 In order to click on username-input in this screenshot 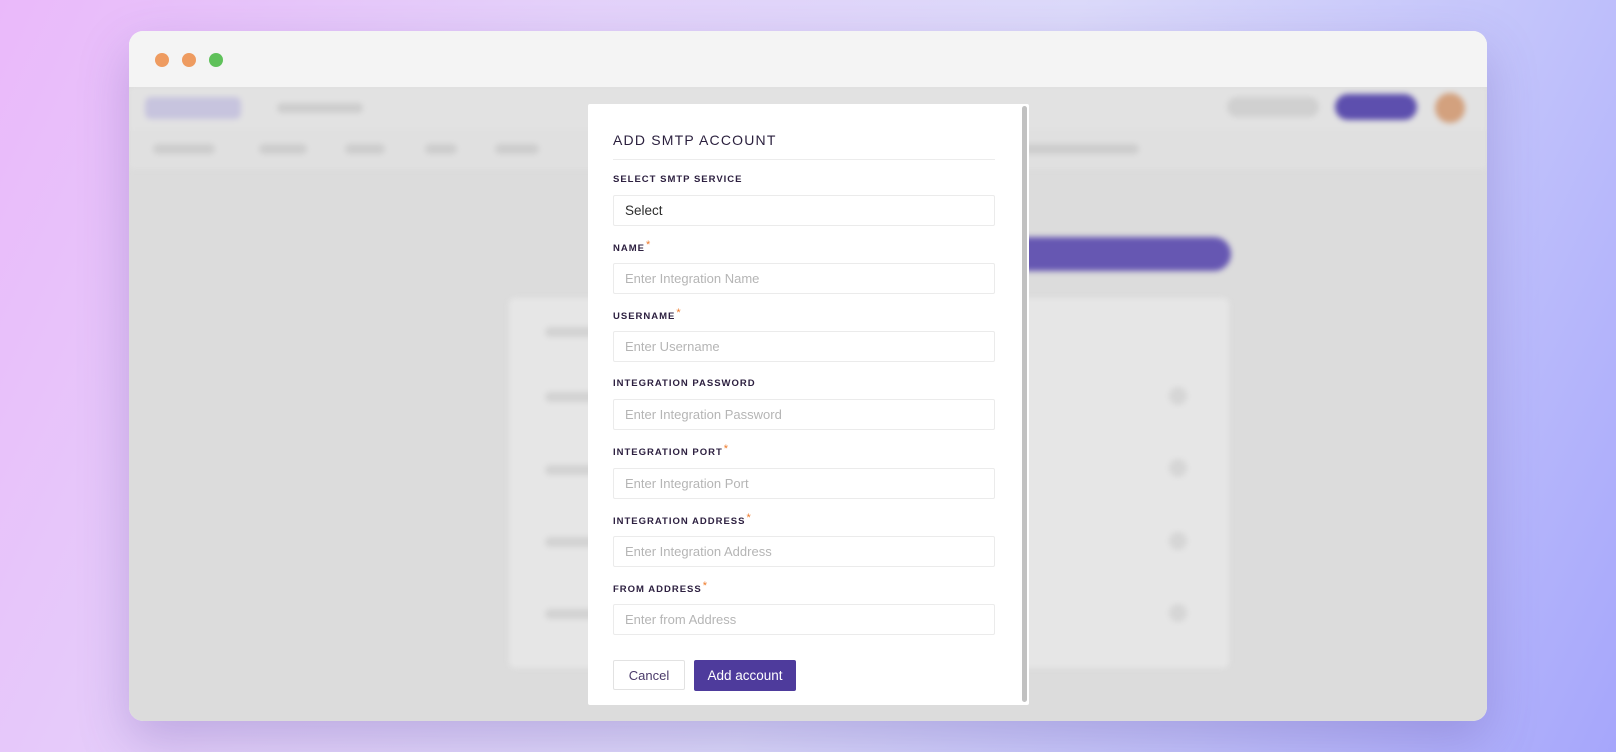, I will do `click(804, 346)`.